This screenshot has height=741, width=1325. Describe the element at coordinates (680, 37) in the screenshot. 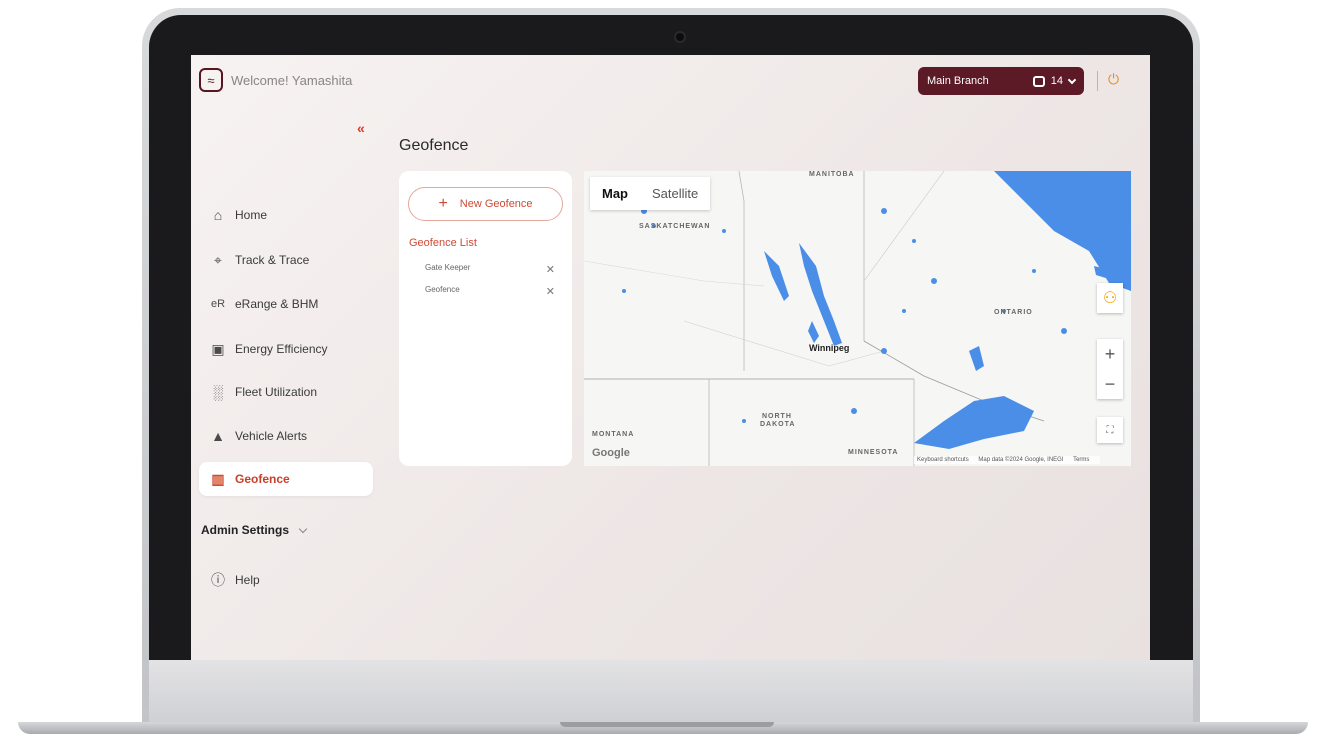

I see `camera-icon` at that location.